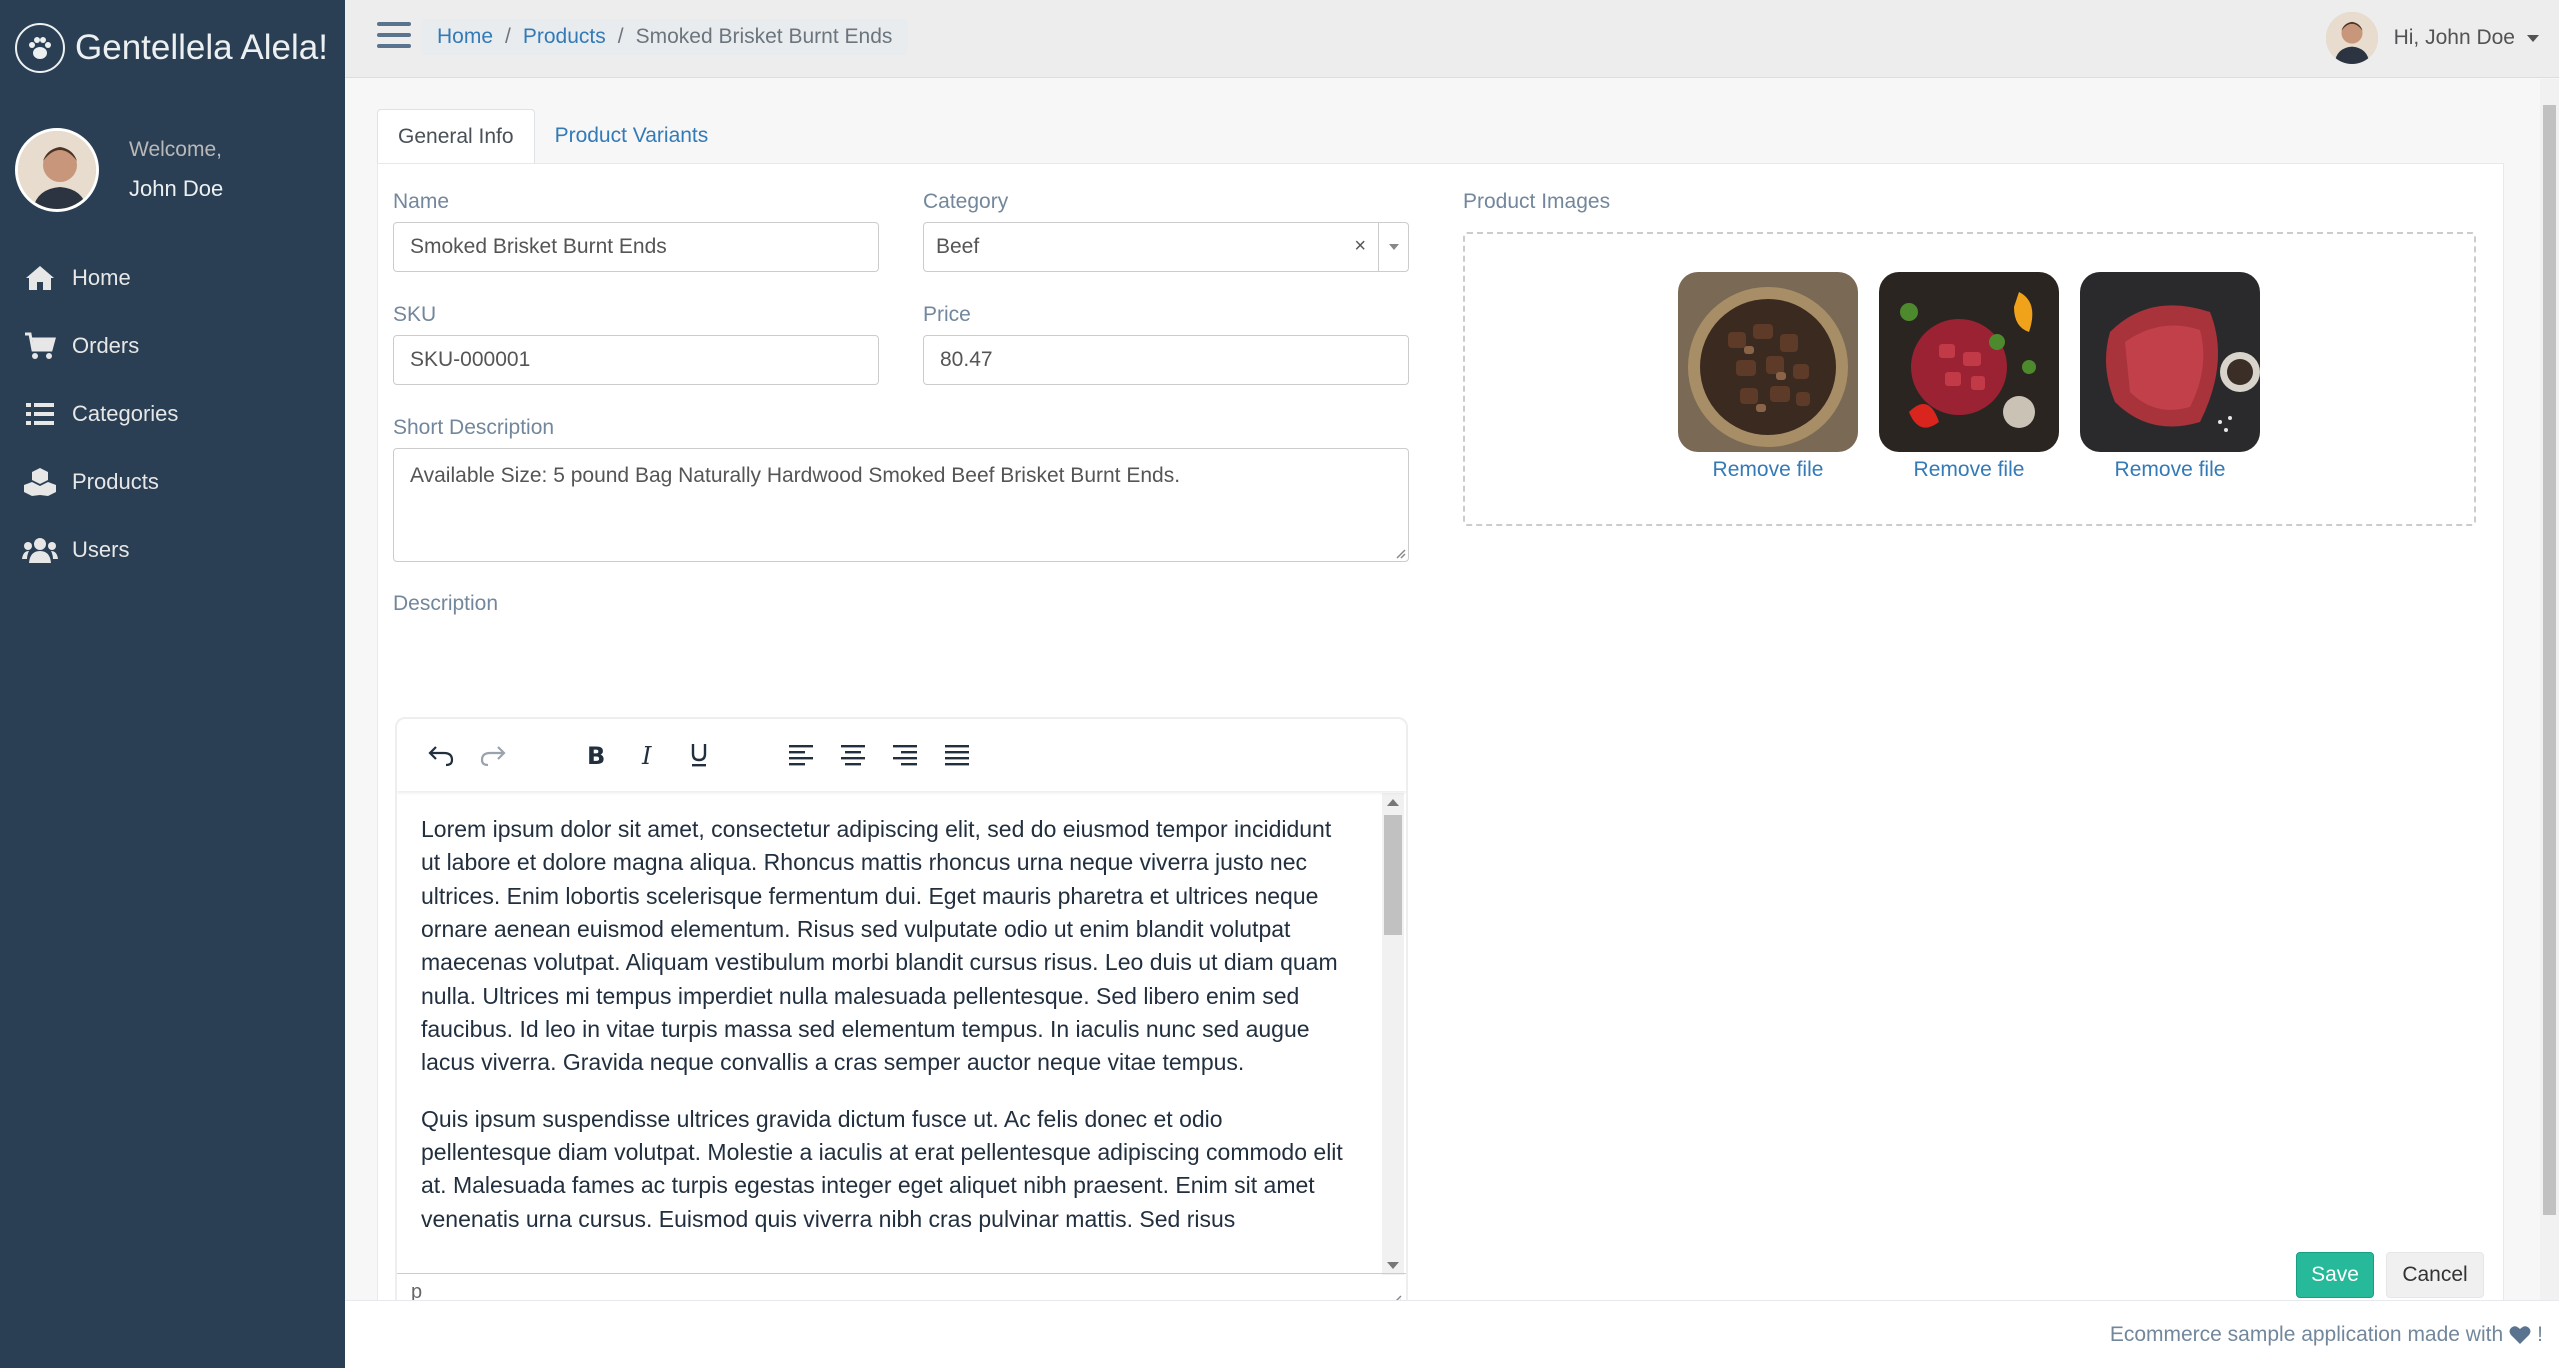 The height and width of the screenshot is (1368, 2559). I want to click on align-right-icon, so click(905, 755).